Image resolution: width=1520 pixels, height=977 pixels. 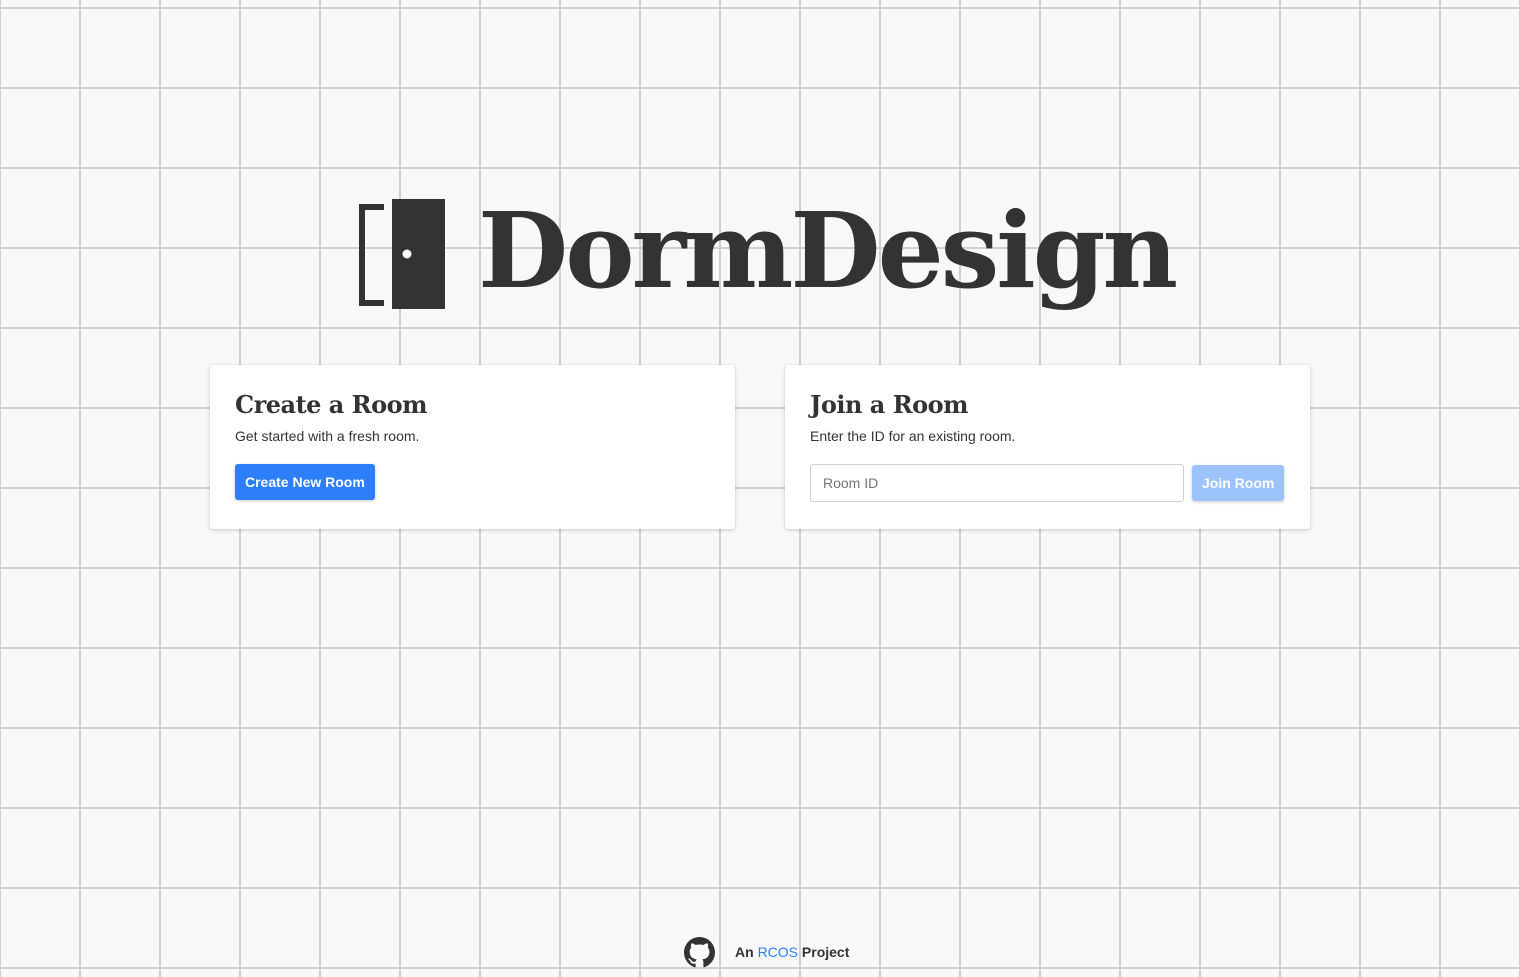 What do you see at coordinates (828, 250) in the screenshot?
I see `app-name: DormDesign` at bounding box center [828, 250].